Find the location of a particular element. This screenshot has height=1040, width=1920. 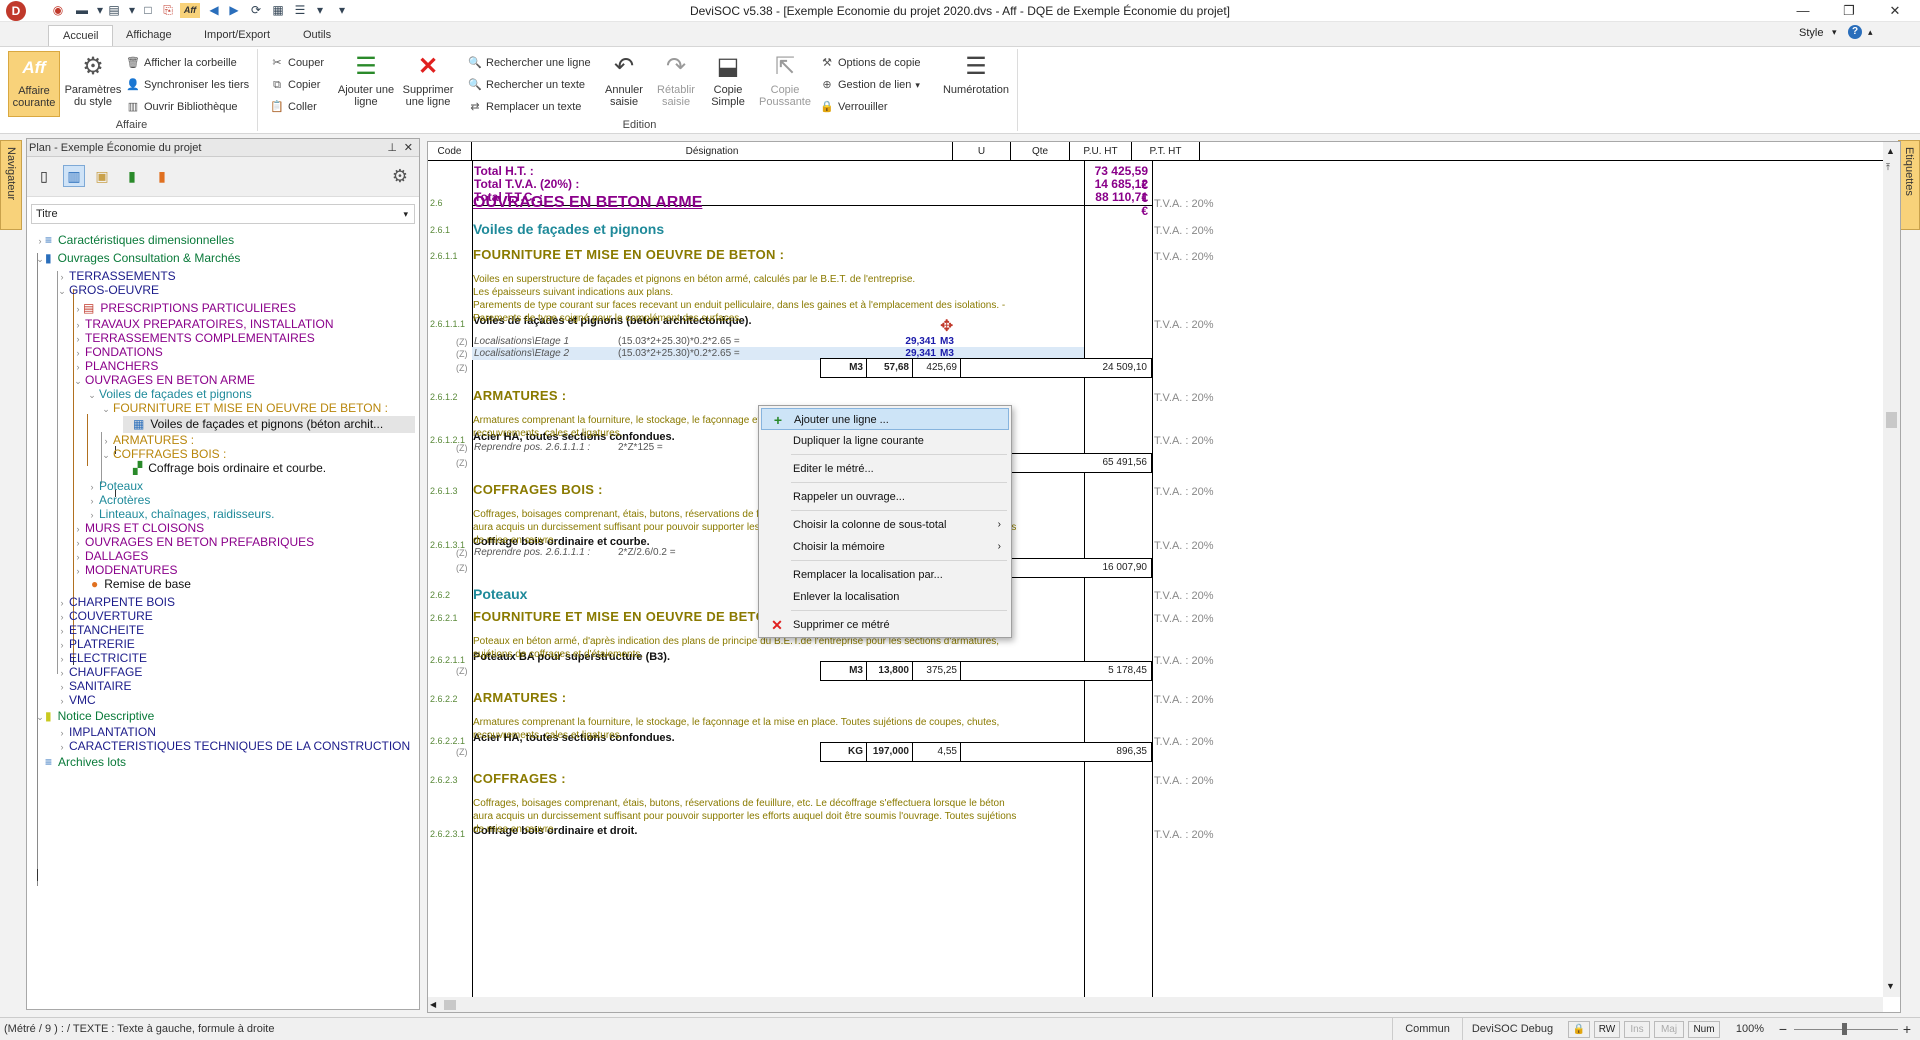

tree-item: › VMC is located at coordinates (76, 700).